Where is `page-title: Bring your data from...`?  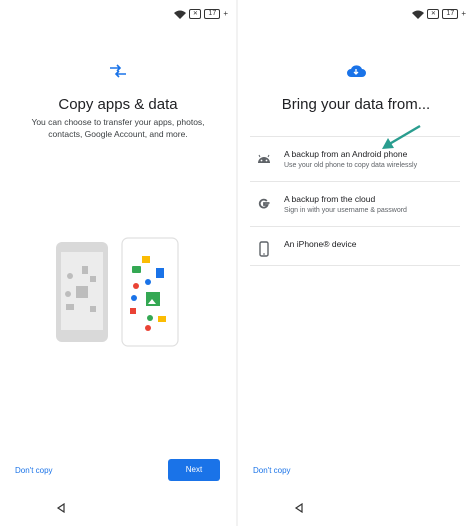
page-title: Bring your data from... is located at coordinates (356, 104).